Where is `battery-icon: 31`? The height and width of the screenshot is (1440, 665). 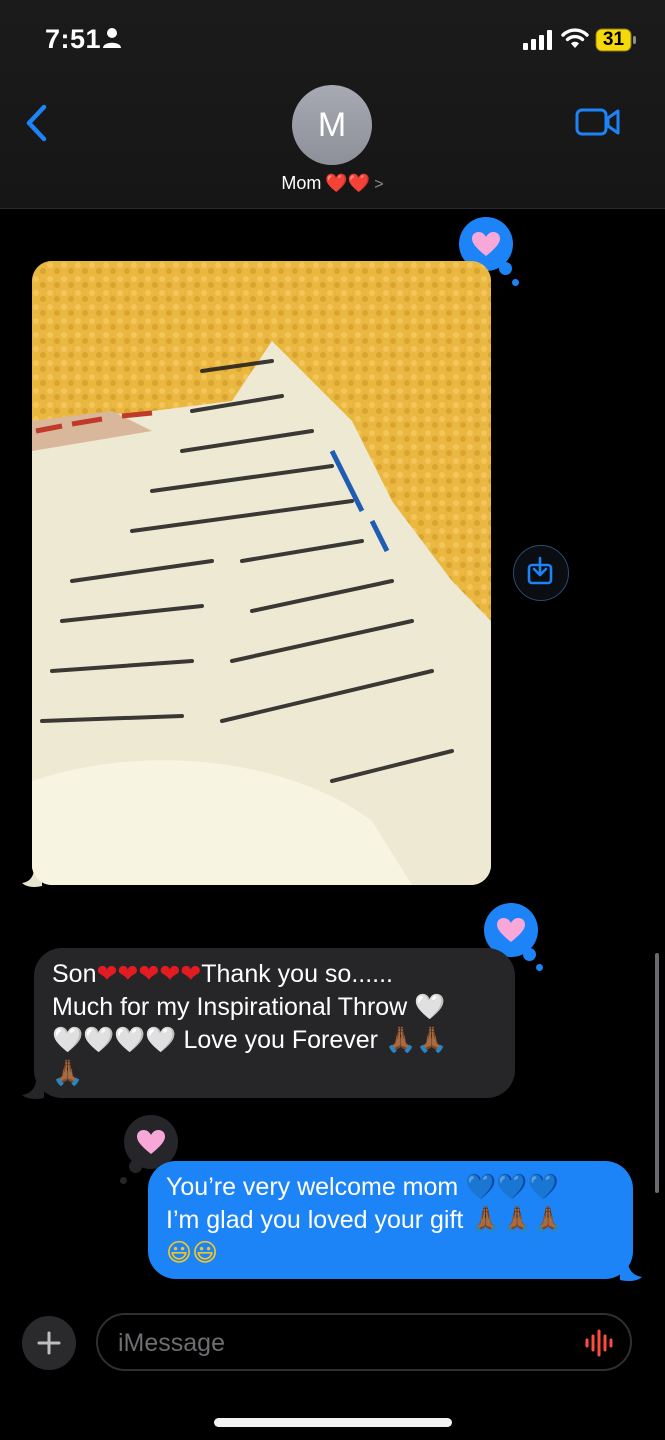
battery-icon: 31 is located at coordinates (616, 40).